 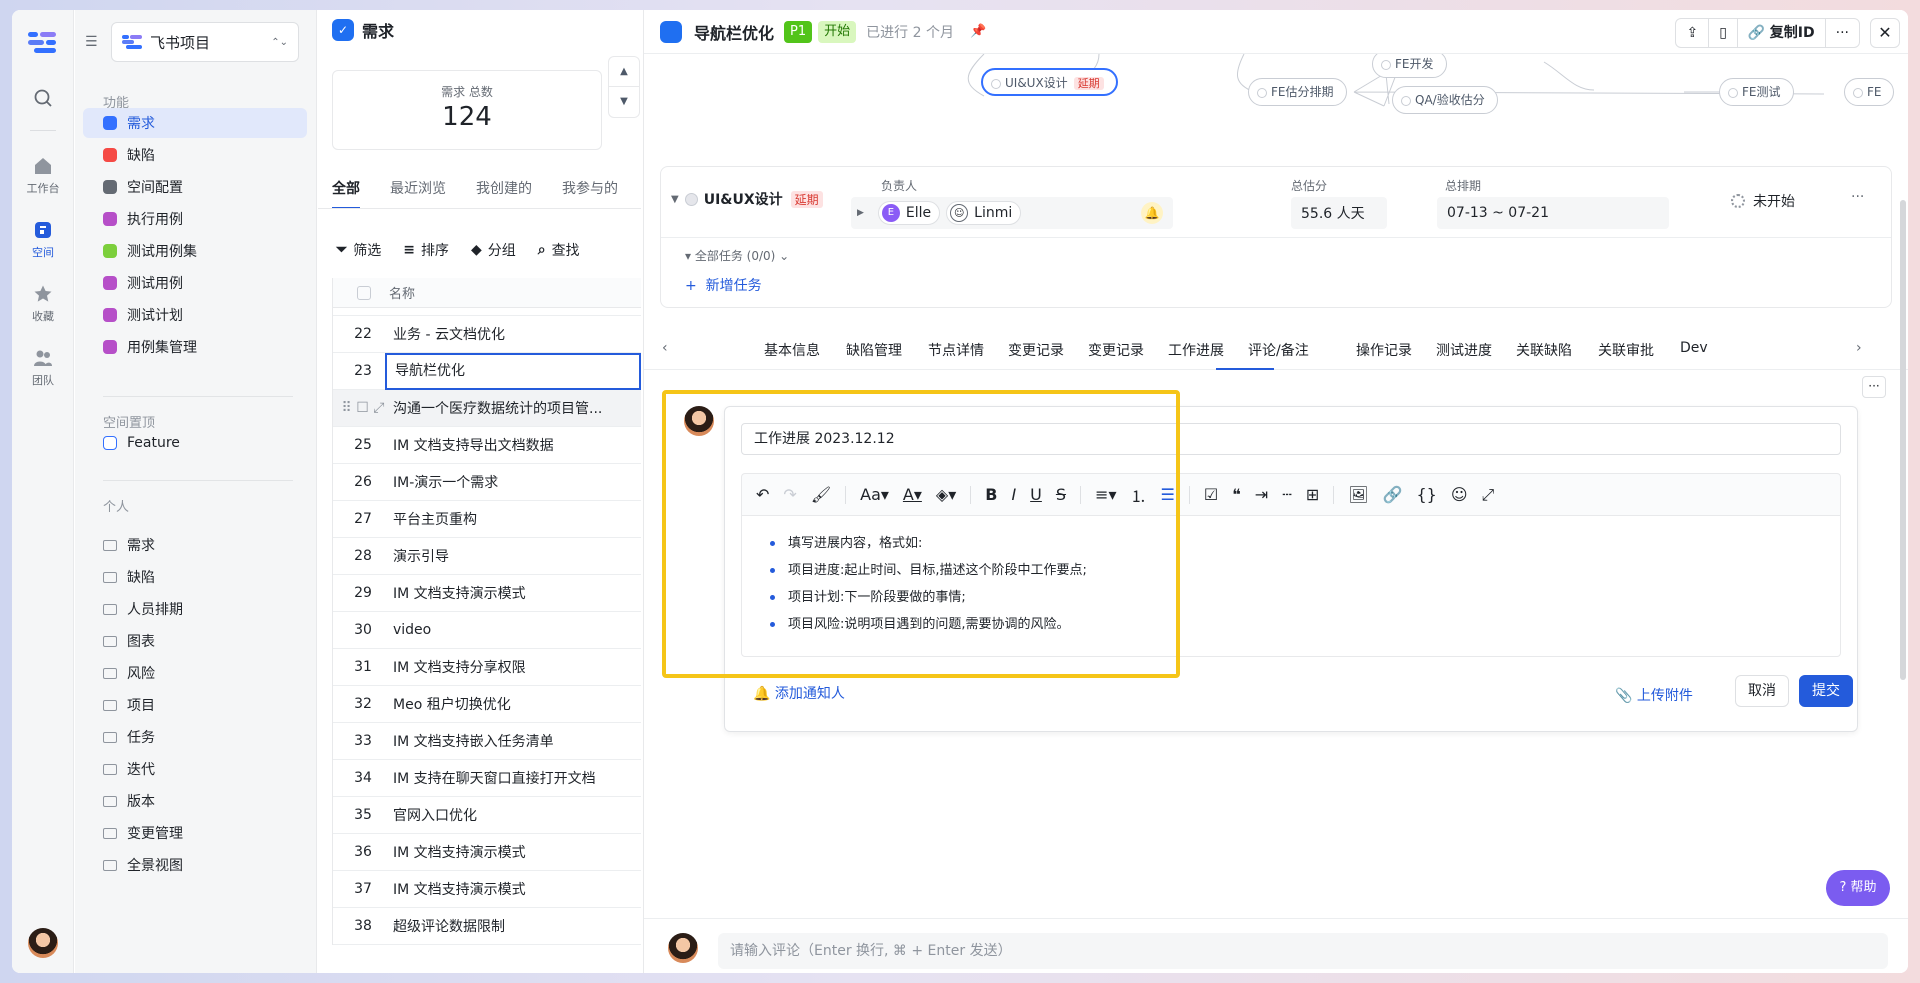 I want to click on drag-handle-icon: ⠿ ☐ ⤢, so click(x=363, y=408).